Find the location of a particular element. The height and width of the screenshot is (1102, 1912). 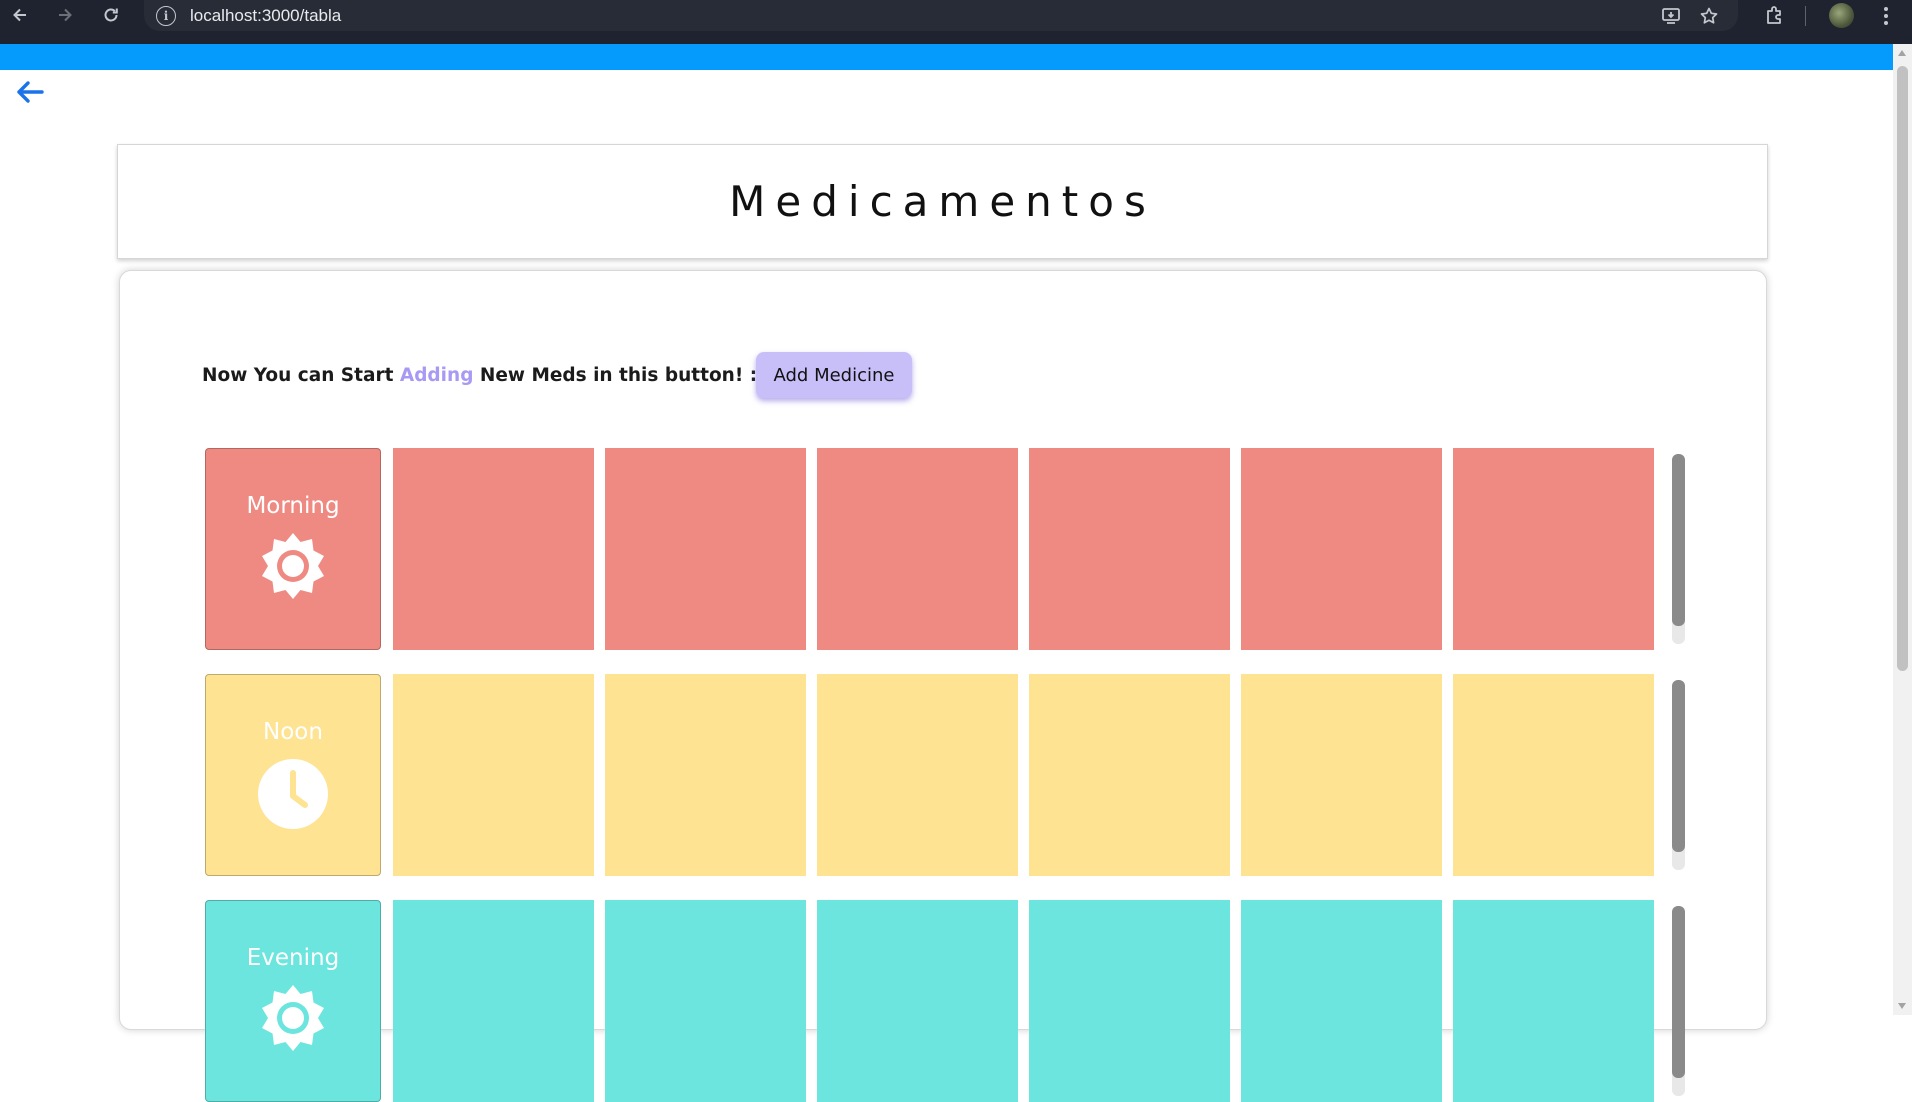

time-label-text: Morning is located at coordinates (293, 506).